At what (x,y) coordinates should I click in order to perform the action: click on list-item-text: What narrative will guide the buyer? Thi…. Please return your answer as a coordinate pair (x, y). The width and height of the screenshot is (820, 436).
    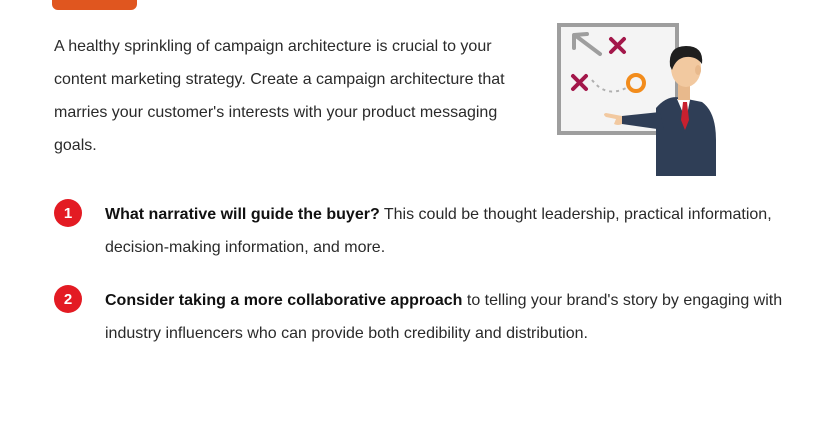
    Looking at the image, I should click on (444, 231).